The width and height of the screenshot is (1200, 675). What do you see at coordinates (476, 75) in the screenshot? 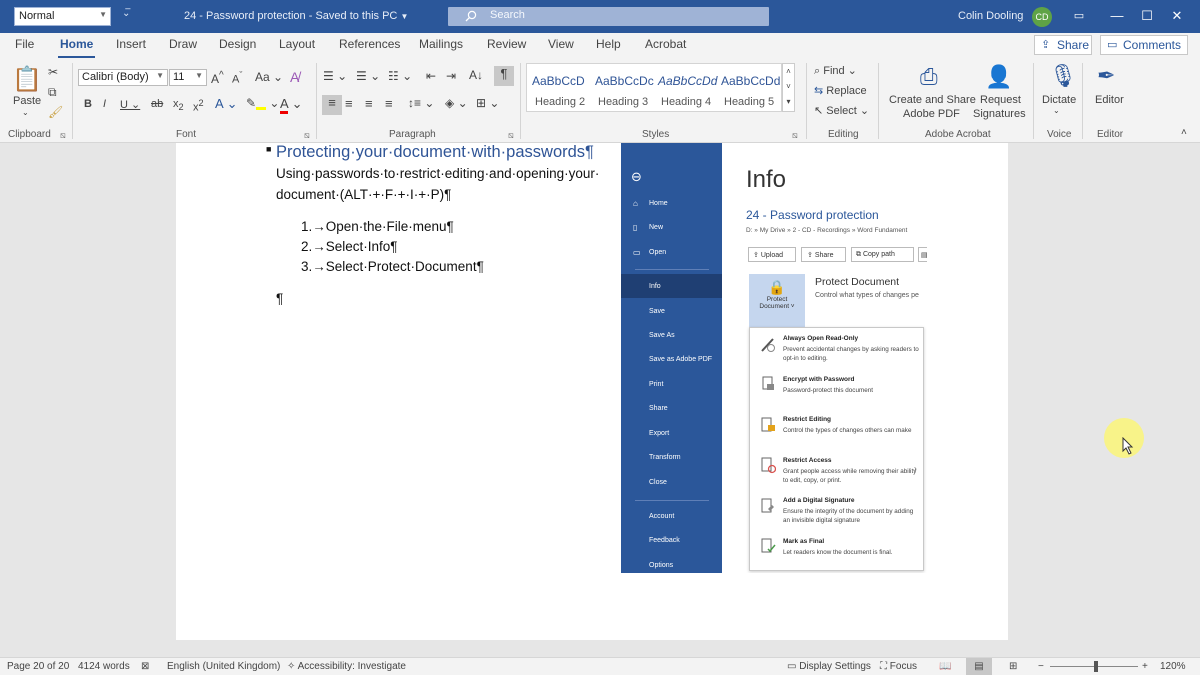
I see `sort-icon: A↓` at bounding box center [476, 75].